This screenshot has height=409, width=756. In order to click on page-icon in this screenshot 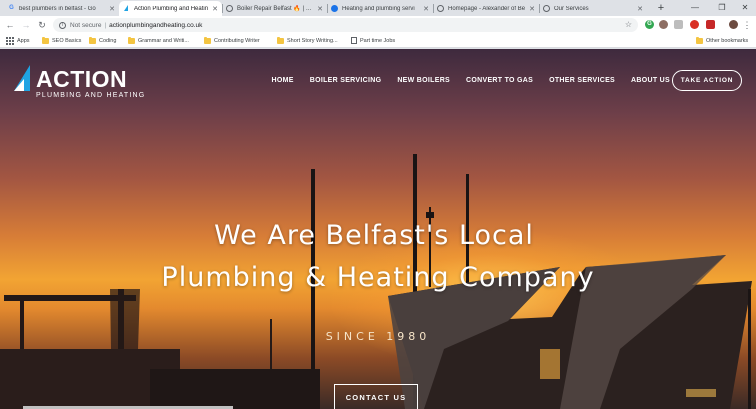, I will do `click(354, 40)`.